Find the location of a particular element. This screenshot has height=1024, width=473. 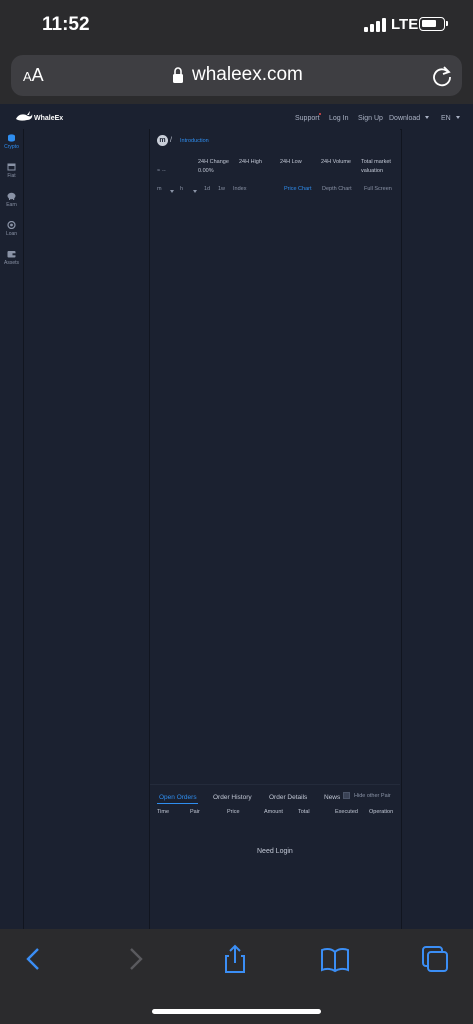

introduction-link: Introduction is located at coordinates (194, 141).